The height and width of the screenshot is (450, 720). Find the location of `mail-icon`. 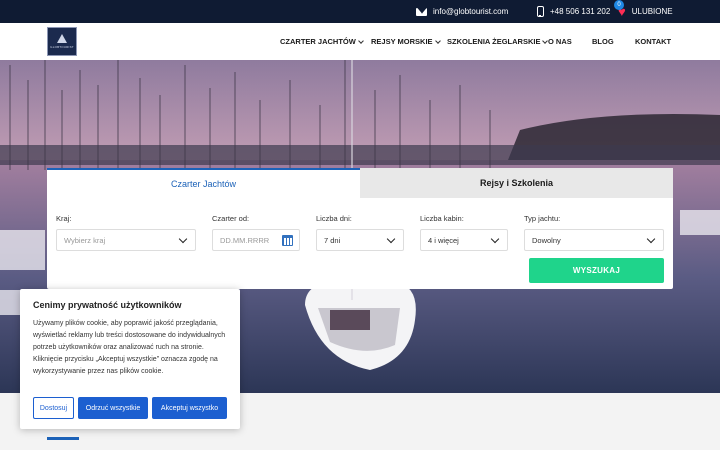

mail-icon is located at coordinates (421, 11).